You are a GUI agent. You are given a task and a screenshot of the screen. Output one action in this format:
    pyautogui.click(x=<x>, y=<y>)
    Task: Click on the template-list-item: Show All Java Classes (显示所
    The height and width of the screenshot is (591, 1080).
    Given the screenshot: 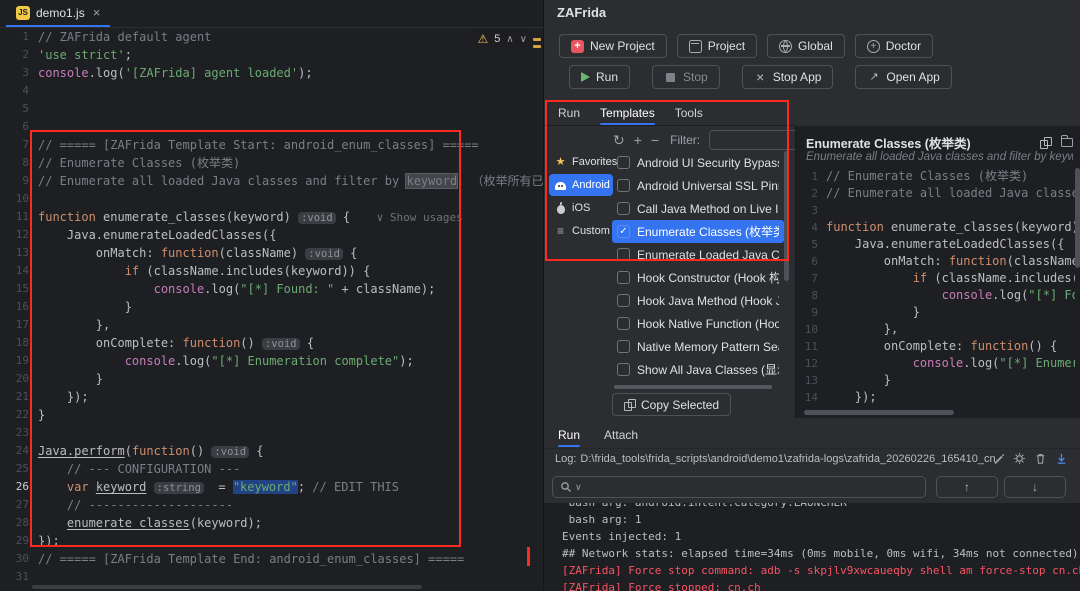 What is the action you would take?
    pyautogui.click(x=698, y=369)
    